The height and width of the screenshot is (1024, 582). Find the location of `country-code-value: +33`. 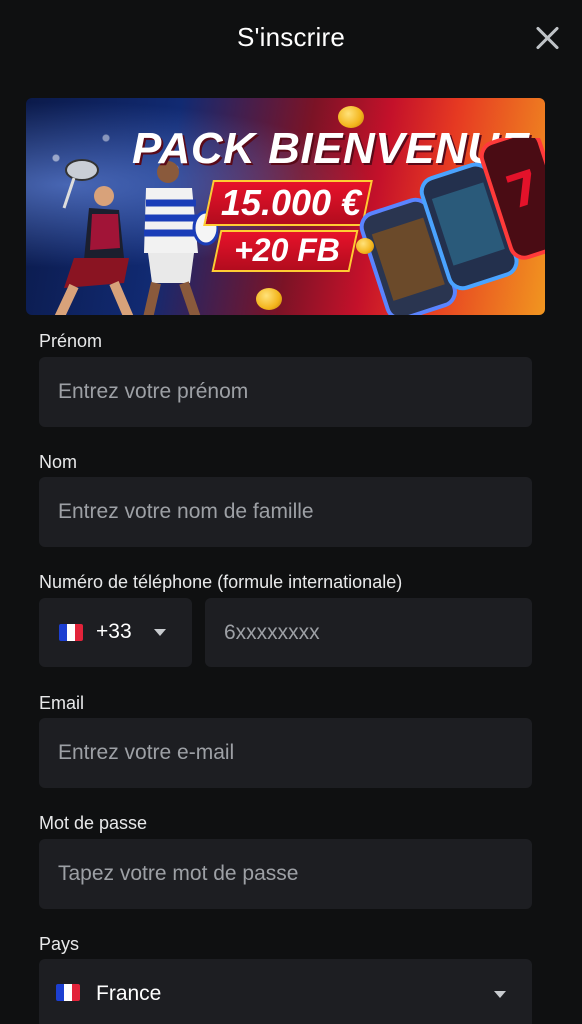

country-code-value: +33 is located at coordinates (114, 631).